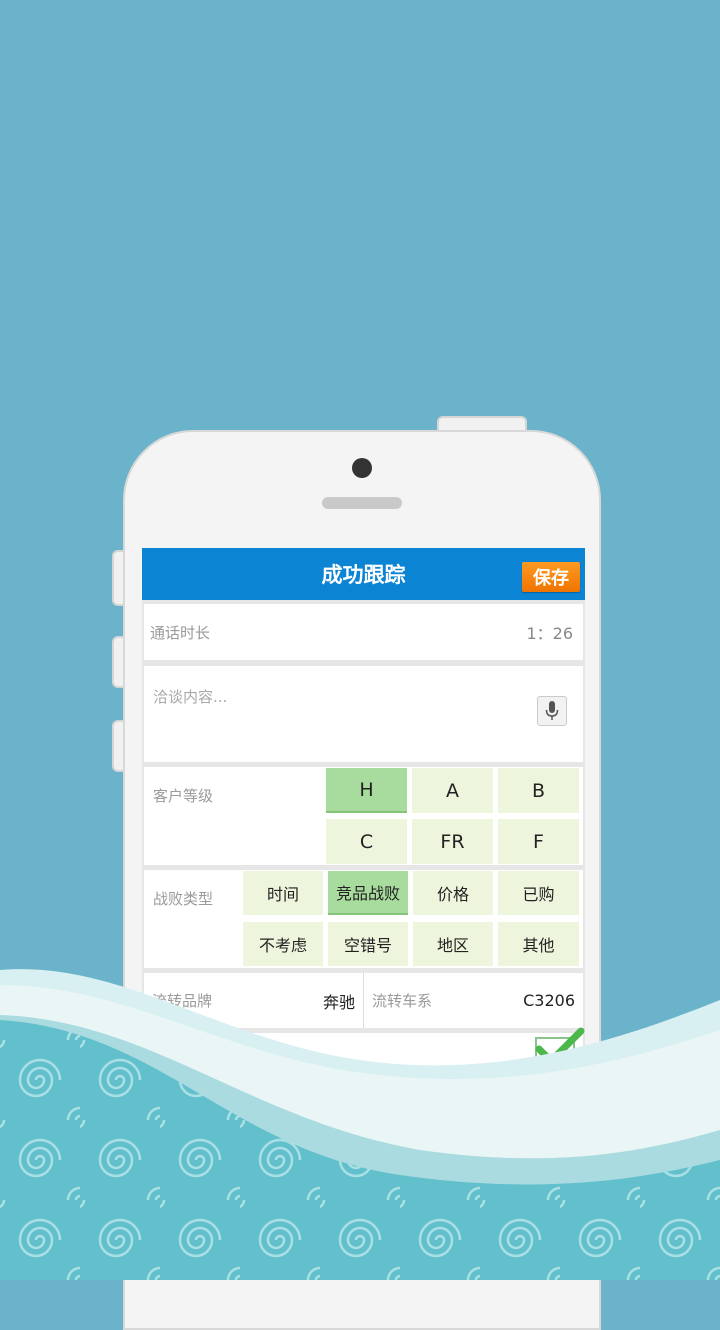 This screenshot has width=720, height=1330. What do you see at coordinates (362, 503) in the screenshot?
I see `phone-speaker` at bounding box center [362, 503].